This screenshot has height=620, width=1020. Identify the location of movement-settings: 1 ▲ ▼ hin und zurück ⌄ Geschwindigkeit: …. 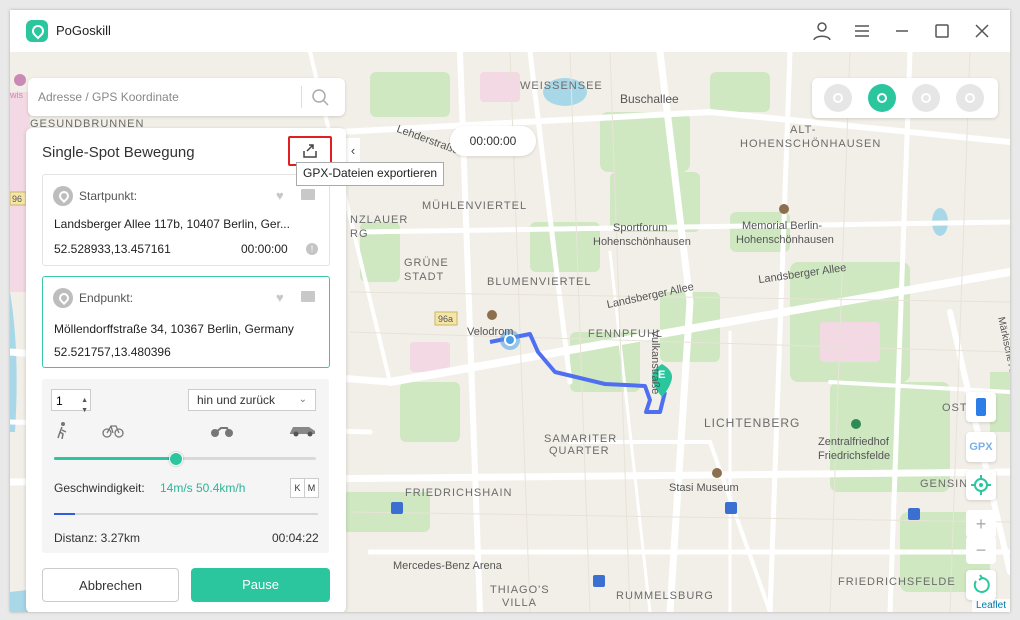
(185, 466).